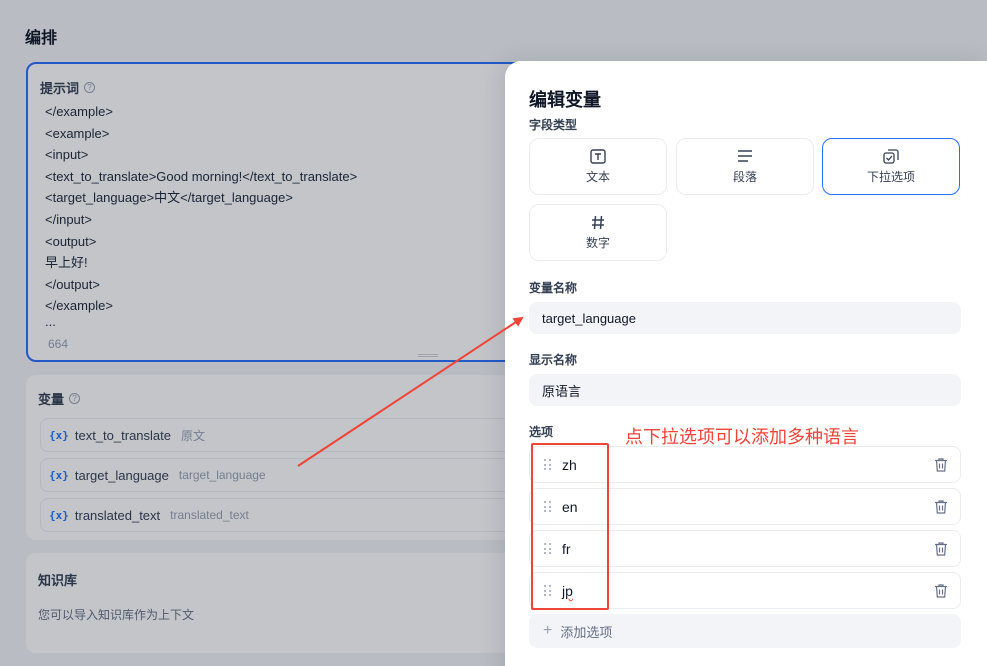 The width and height of the screenshot is (987, 666). I want to click on type-select-button: 下拉选项, so click(891, 166).